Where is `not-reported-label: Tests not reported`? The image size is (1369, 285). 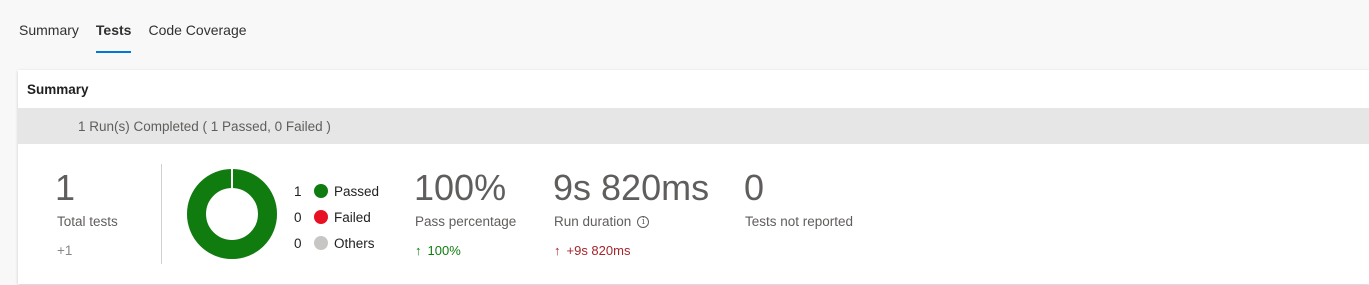
not-reported-label: Tests not reported is located at coordinates (799, 221).